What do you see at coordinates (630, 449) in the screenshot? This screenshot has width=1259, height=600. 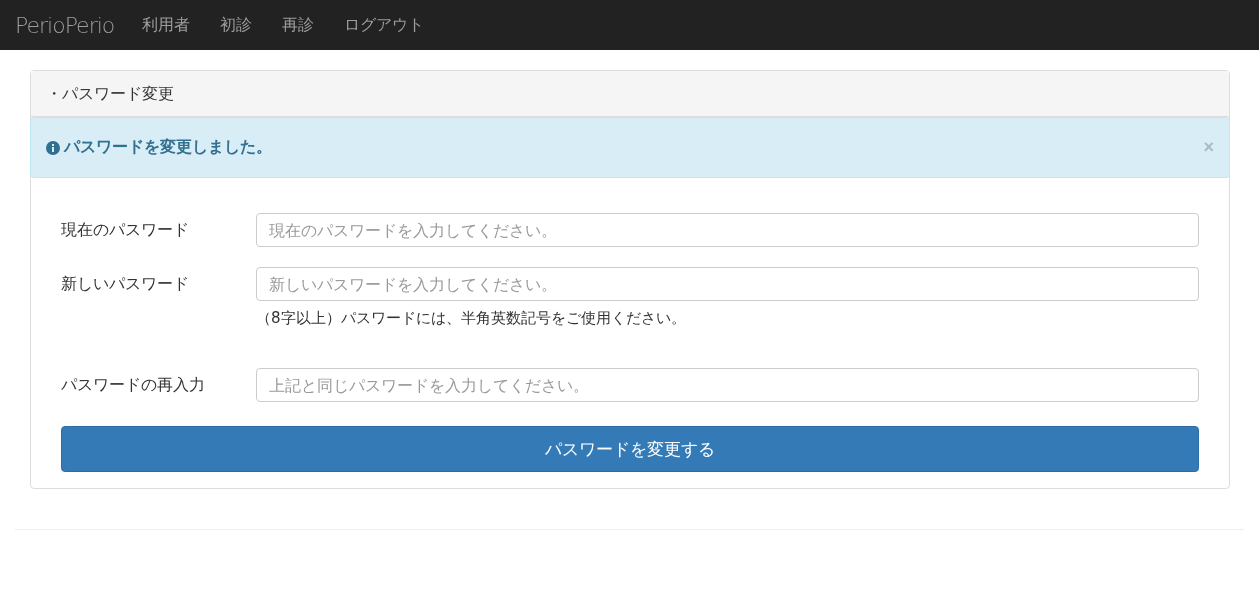 I see `submit-button: パスワードを変更する` at bounding box center [630, 449].